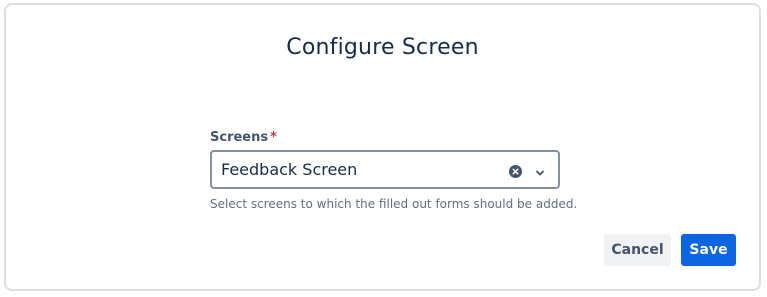 The image size is (767, 297). Describe the element at coordinates (385, 138) in the screenshot. I see `screens-label-row: Screens *` at that location.